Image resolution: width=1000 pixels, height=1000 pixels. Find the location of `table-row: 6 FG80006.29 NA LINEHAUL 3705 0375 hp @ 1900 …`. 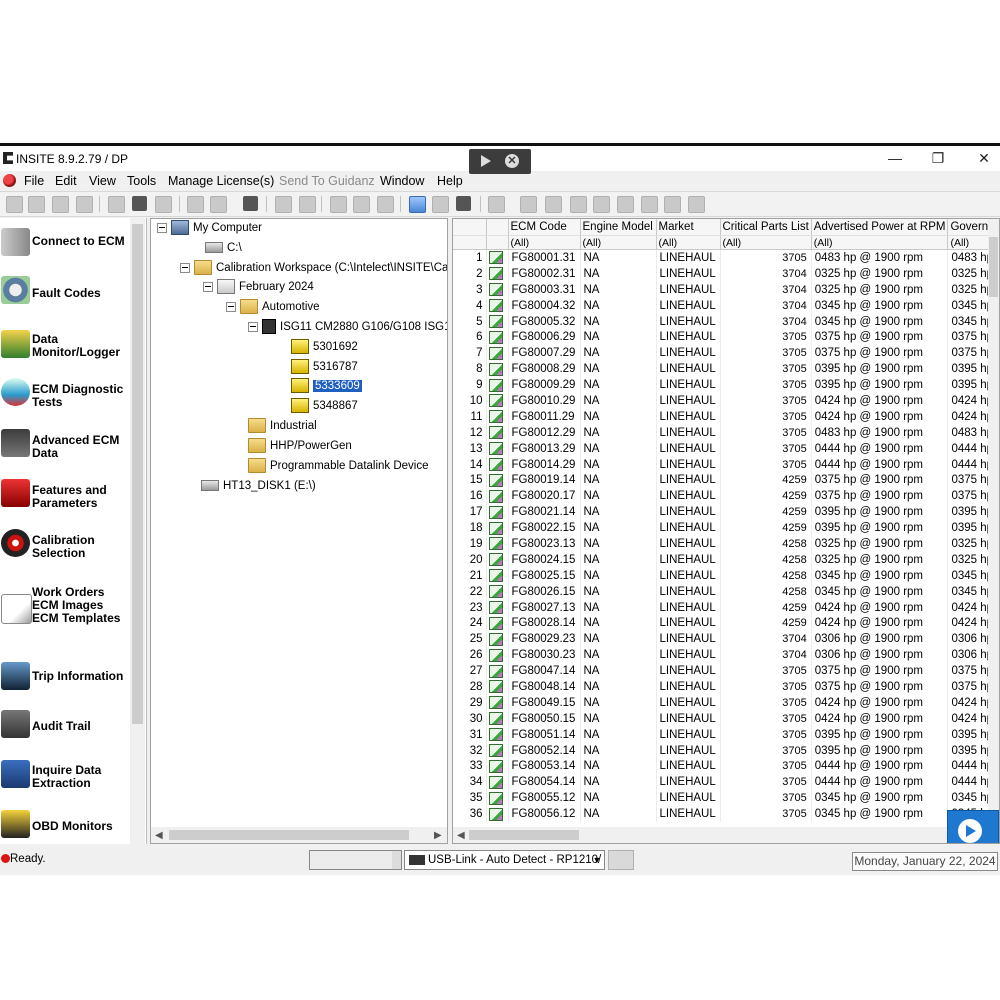

table-row: 6 FG80006.29 NA LINEHAUL 3705 0375 hp @ 1900 … is located at coordinates (726, 337).